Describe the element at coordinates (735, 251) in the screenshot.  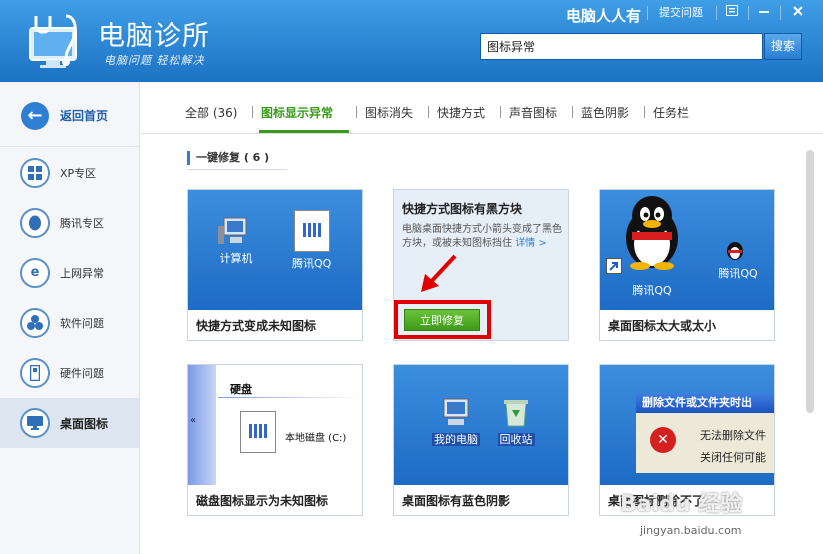
I see `qq-penguin-small-icon` at that location.